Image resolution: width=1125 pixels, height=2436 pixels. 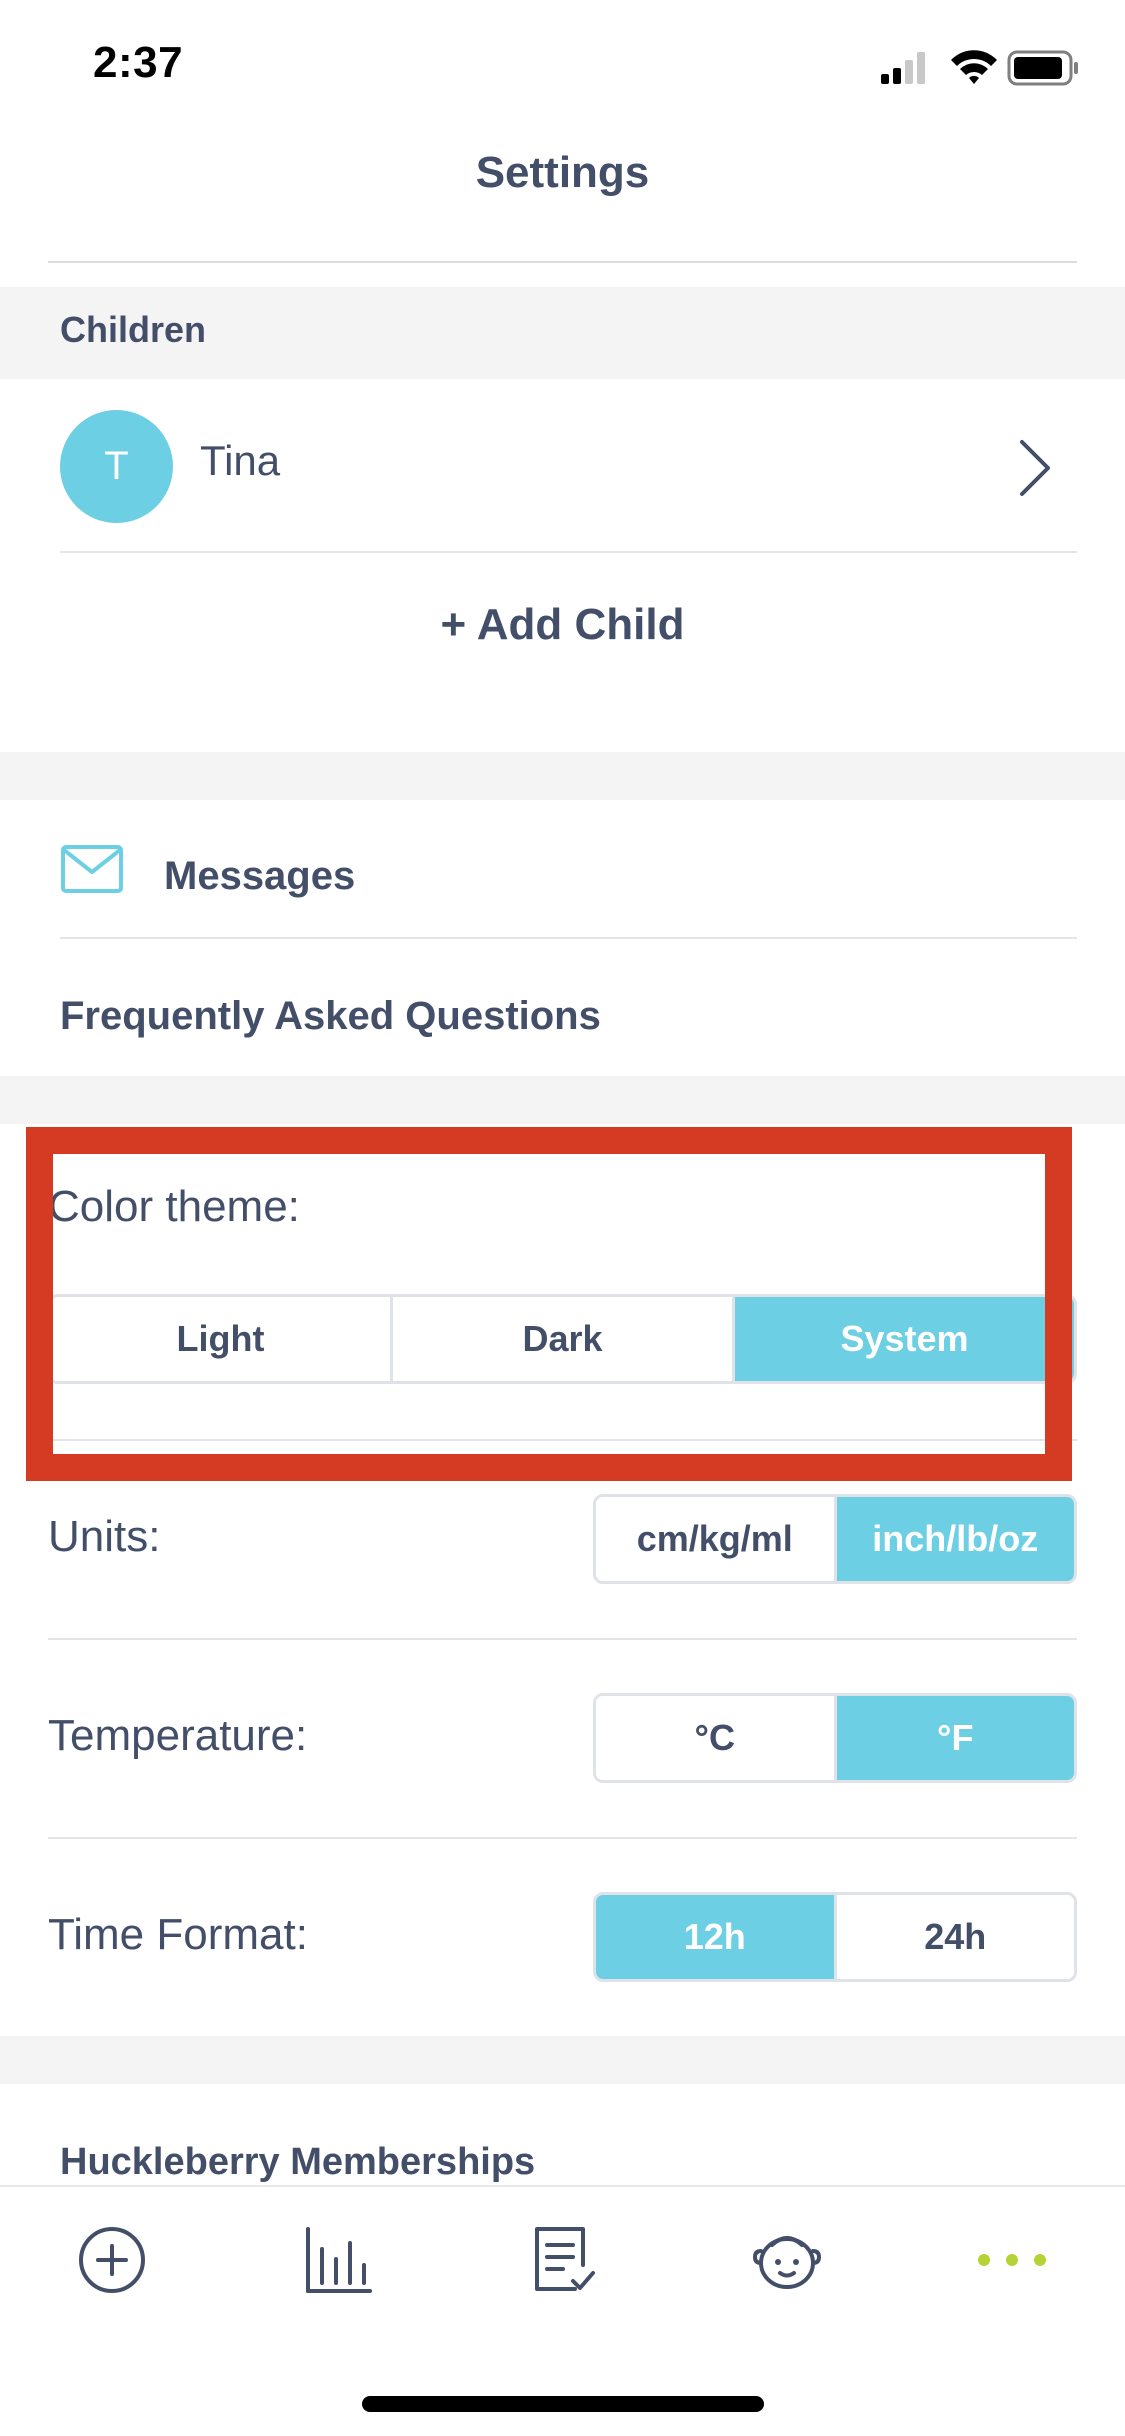 I want to click on add-entry-icon, so click(x=112, y=2260).